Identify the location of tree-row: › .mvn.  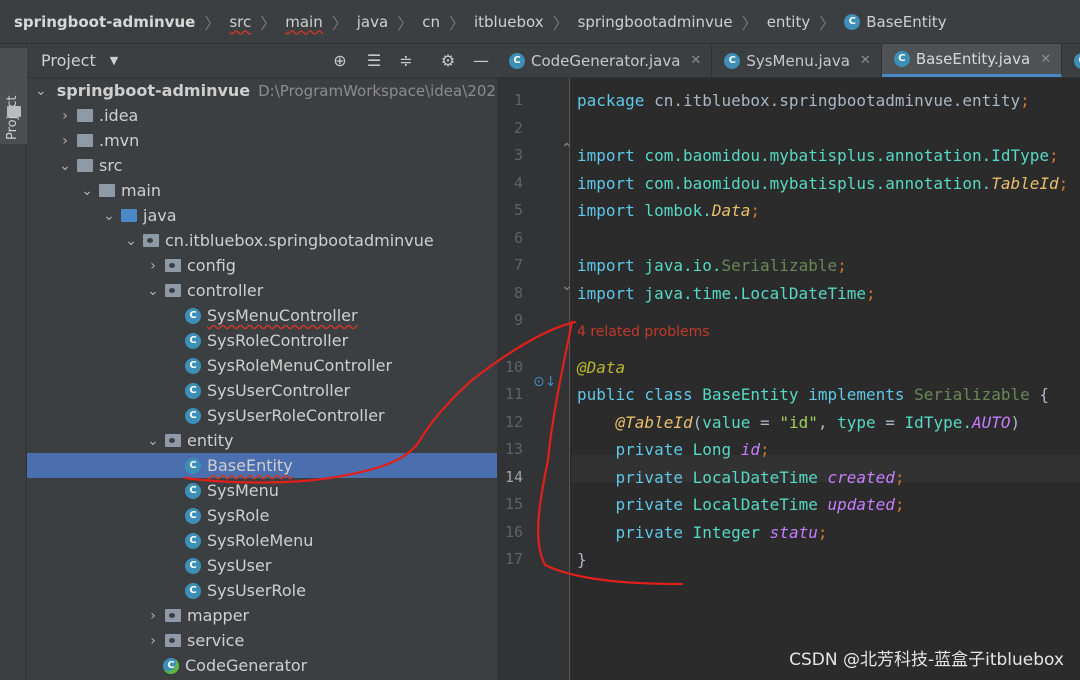
(262, 140).